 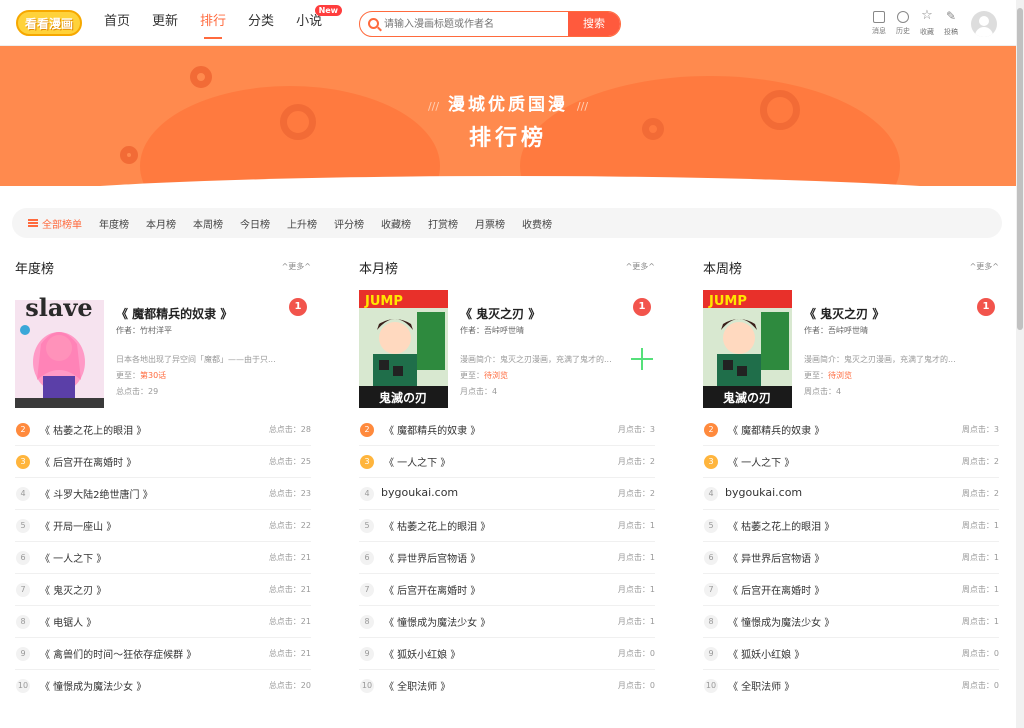 I want to click on list-item: 10 《 全职法师 》 周点击：0, so click(x=851, y=686).